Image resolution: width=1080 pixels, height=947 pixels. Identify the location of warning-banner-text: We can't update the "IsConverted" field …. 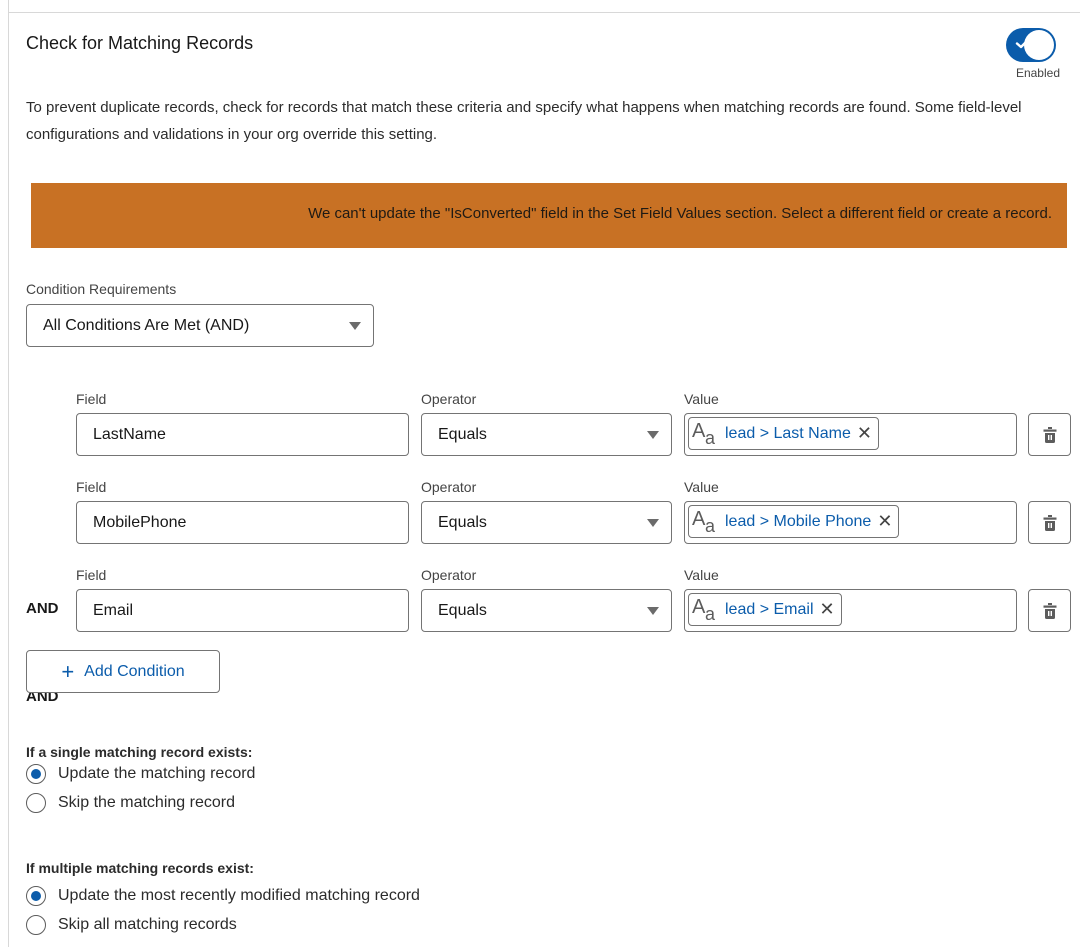
(680, 213).